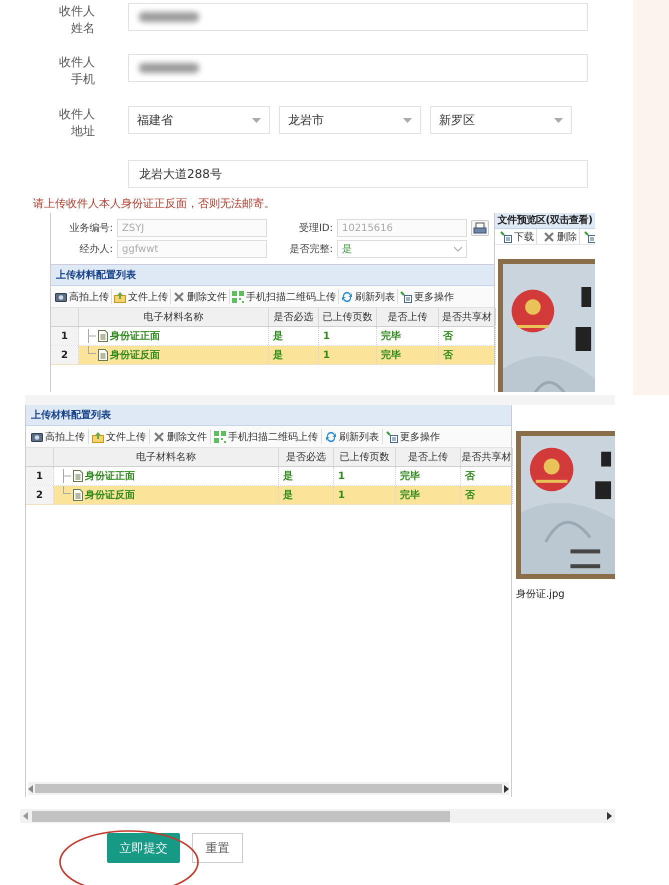 The width and height of the screenshot is (669, 885). What do you see at coordinates (540, 594) in the screenshot?
I see `file-name: 身份证.jpg` at bounding box center [540, 594].